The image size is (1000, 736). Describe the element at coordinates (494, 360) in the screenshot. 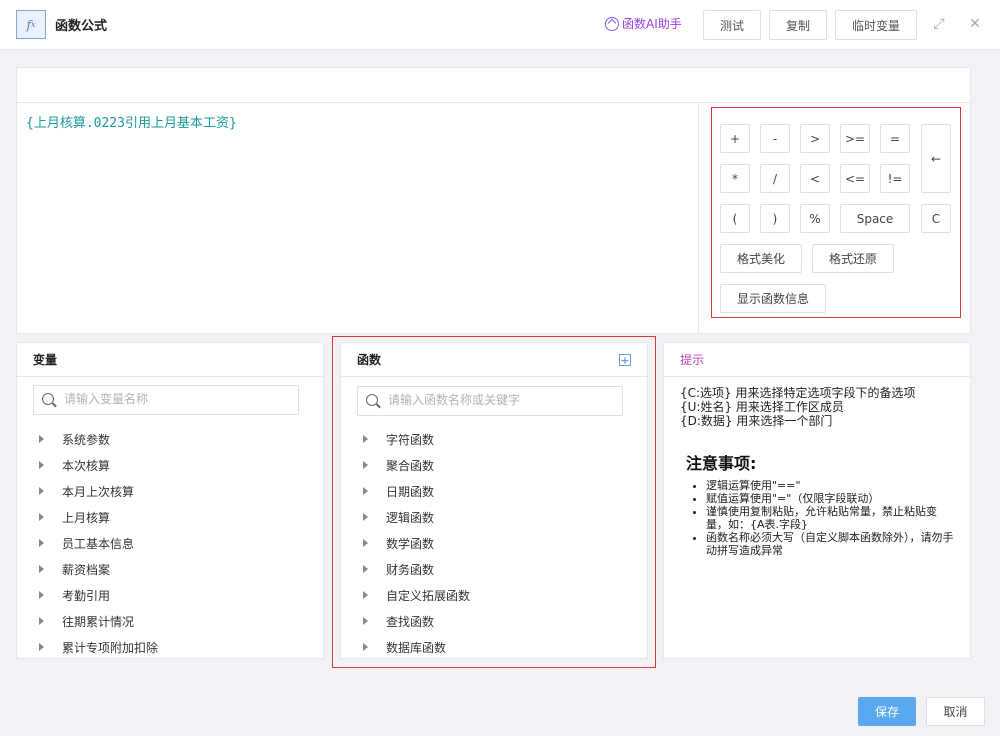

I see `functions-header: 函数 +` at that location.